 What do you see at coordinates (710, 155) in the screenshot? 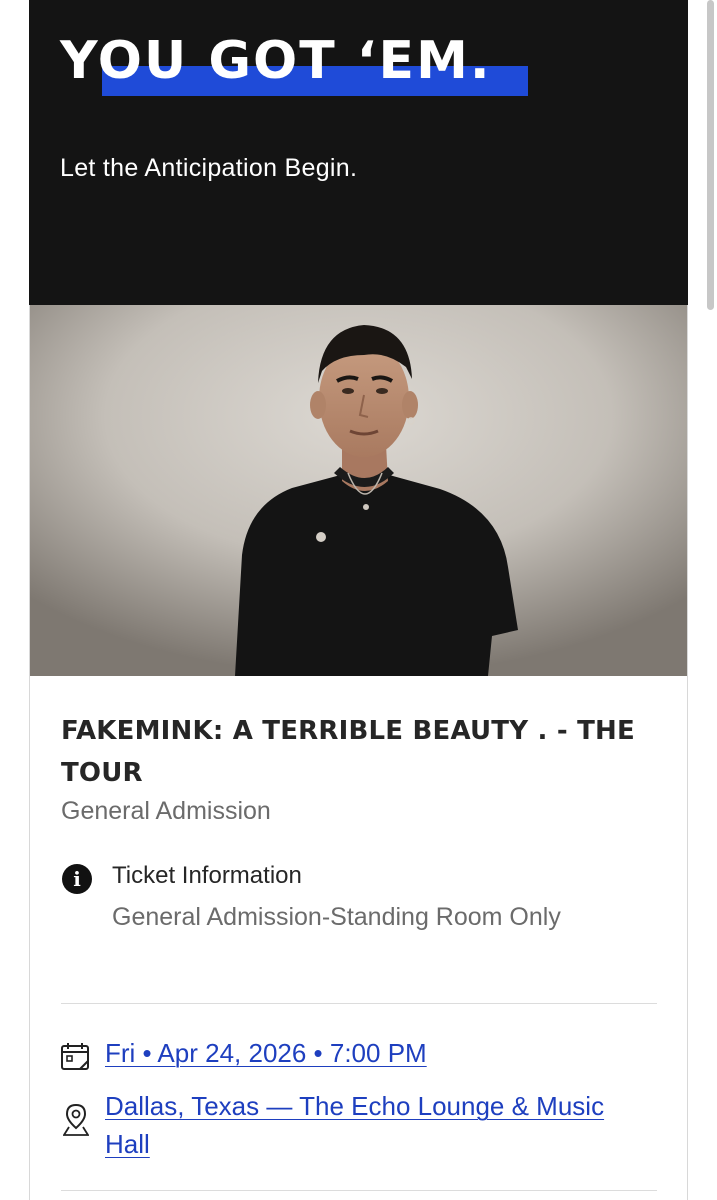
I see `scrollbar-thumb` at bounding box center [710, 155].